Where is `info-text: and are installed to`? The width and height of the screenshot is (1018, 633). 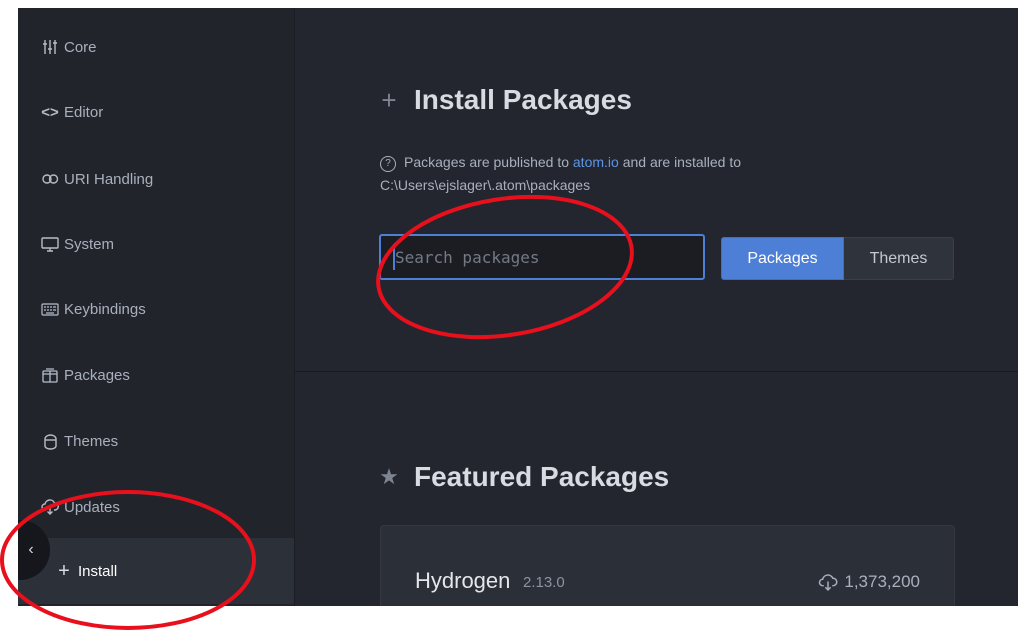 info-text: and are installed to is located at coordinates (680, 162).